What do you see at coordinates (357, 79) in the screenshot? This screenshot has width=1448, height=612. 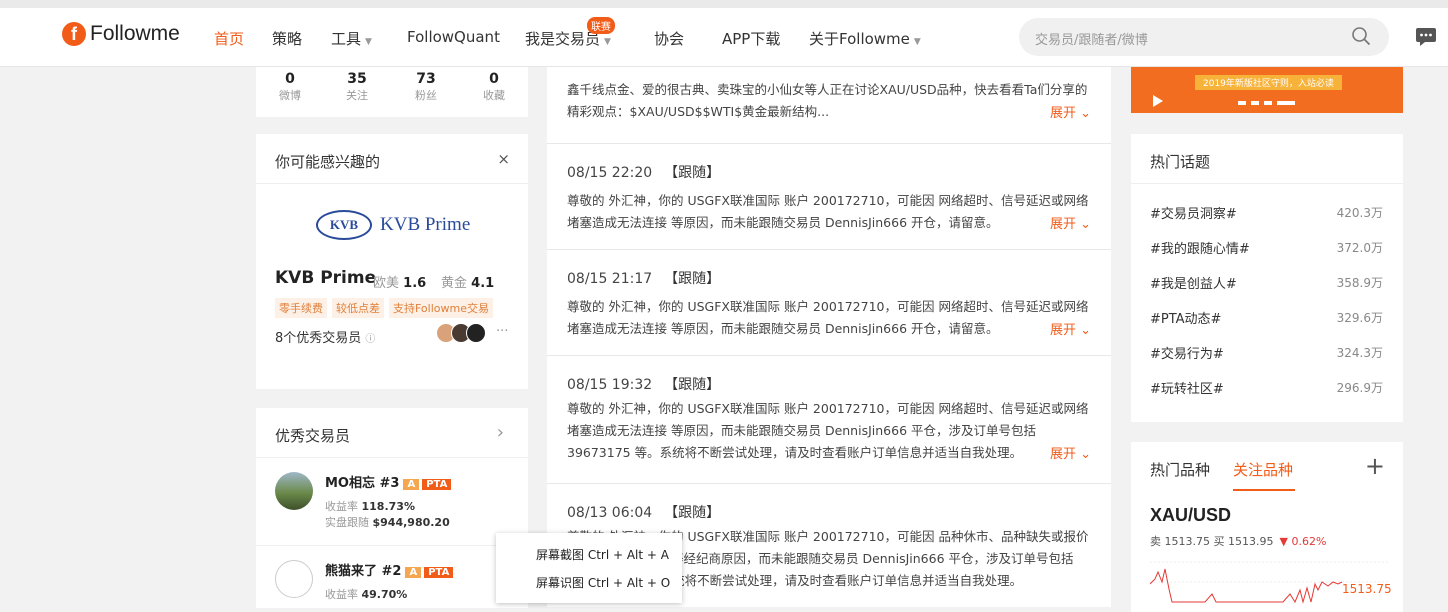 I see `stat-value: 35` at bounding box center [357, 79].